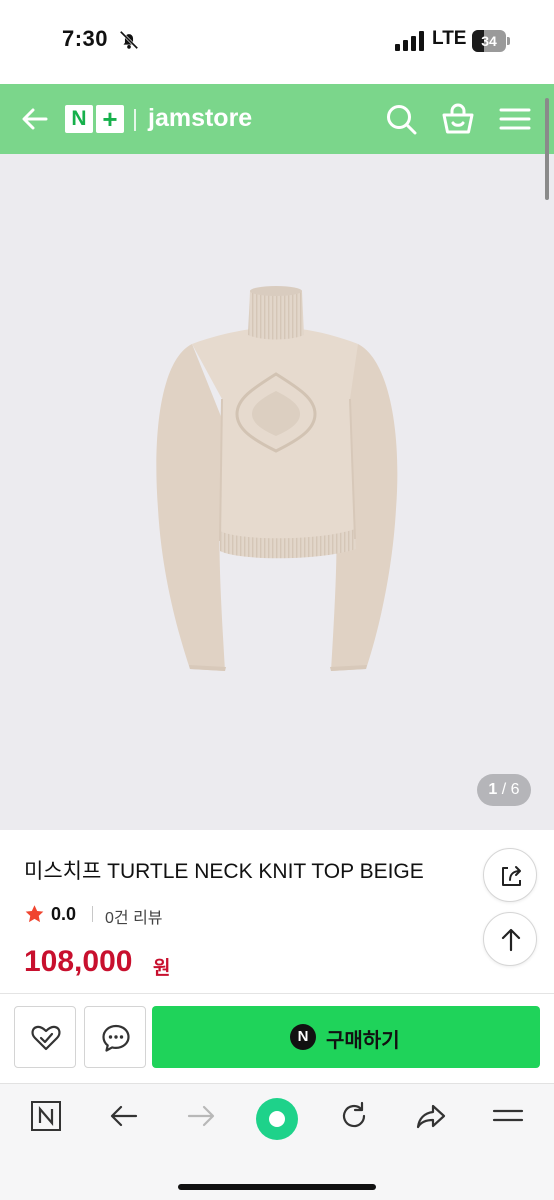  Describe the element at coordinates (303, 1037) in the screenshot. I see `naver-pay-n-icon: N` at that location.